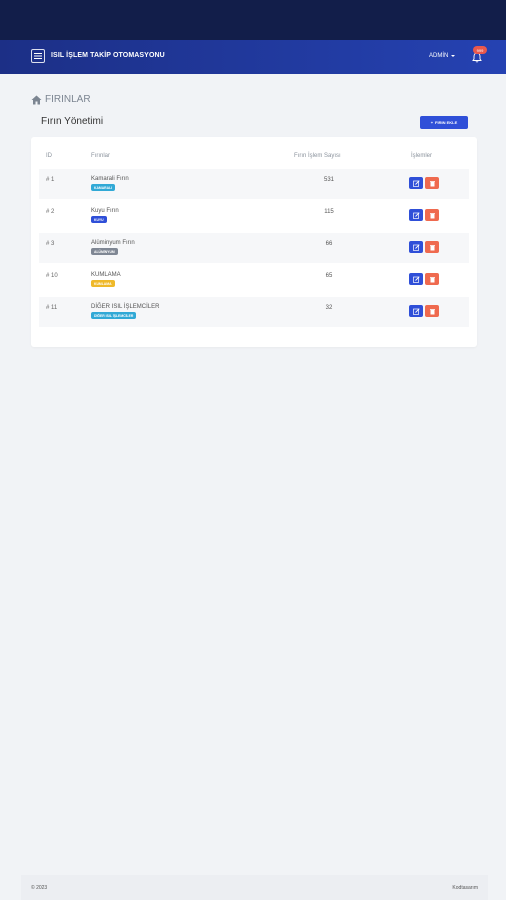 This screenshot has width=506, height=900. I want to click on row-furnace-name: KUMLAMA, so click(106, 275).